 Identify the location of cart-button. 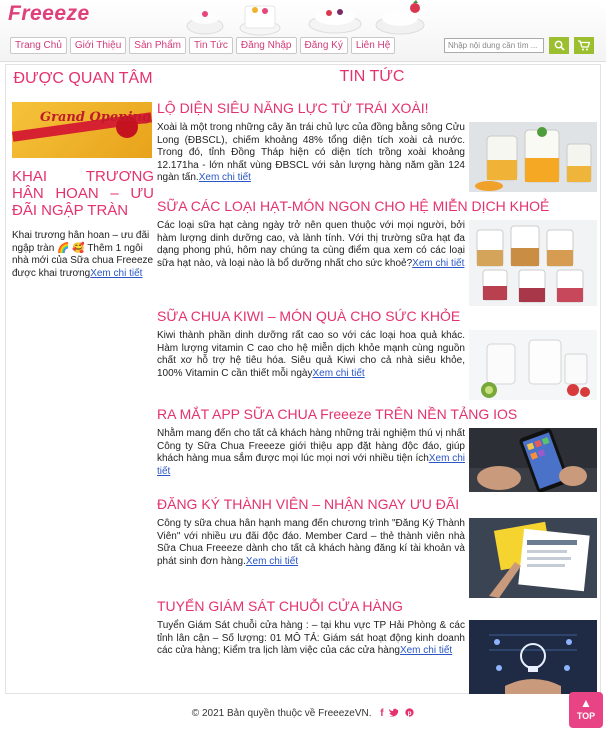
(584, 45).